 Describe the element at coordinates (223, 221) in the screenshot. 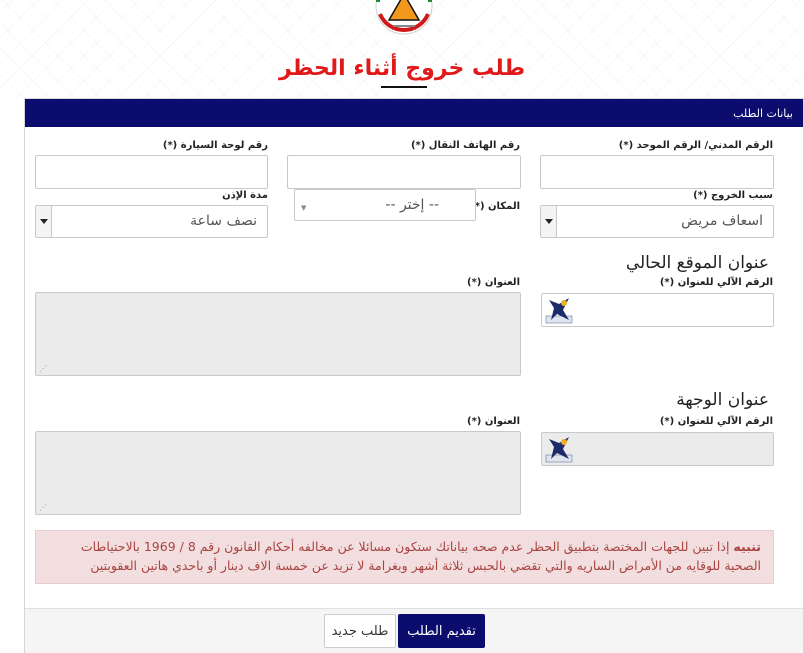

I see `duration-value: نصف ساعة` at that location.